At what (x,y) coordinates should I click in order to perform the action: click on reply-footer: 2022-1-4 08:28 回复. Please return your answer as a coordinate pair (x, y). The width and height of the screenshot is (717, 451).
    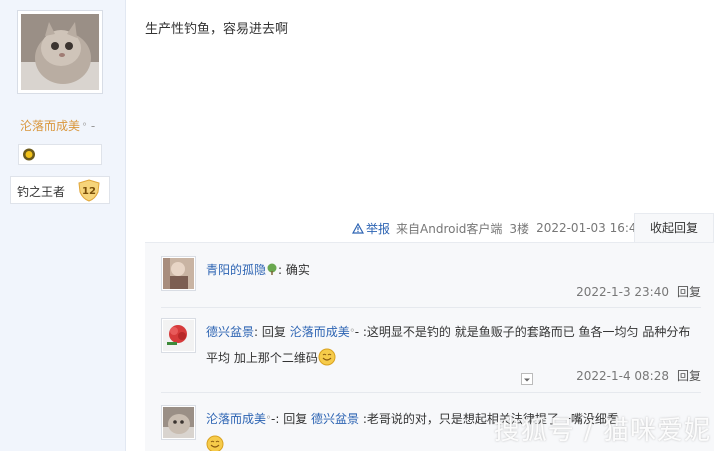
    Looking at the image, I should click on (638, 375).